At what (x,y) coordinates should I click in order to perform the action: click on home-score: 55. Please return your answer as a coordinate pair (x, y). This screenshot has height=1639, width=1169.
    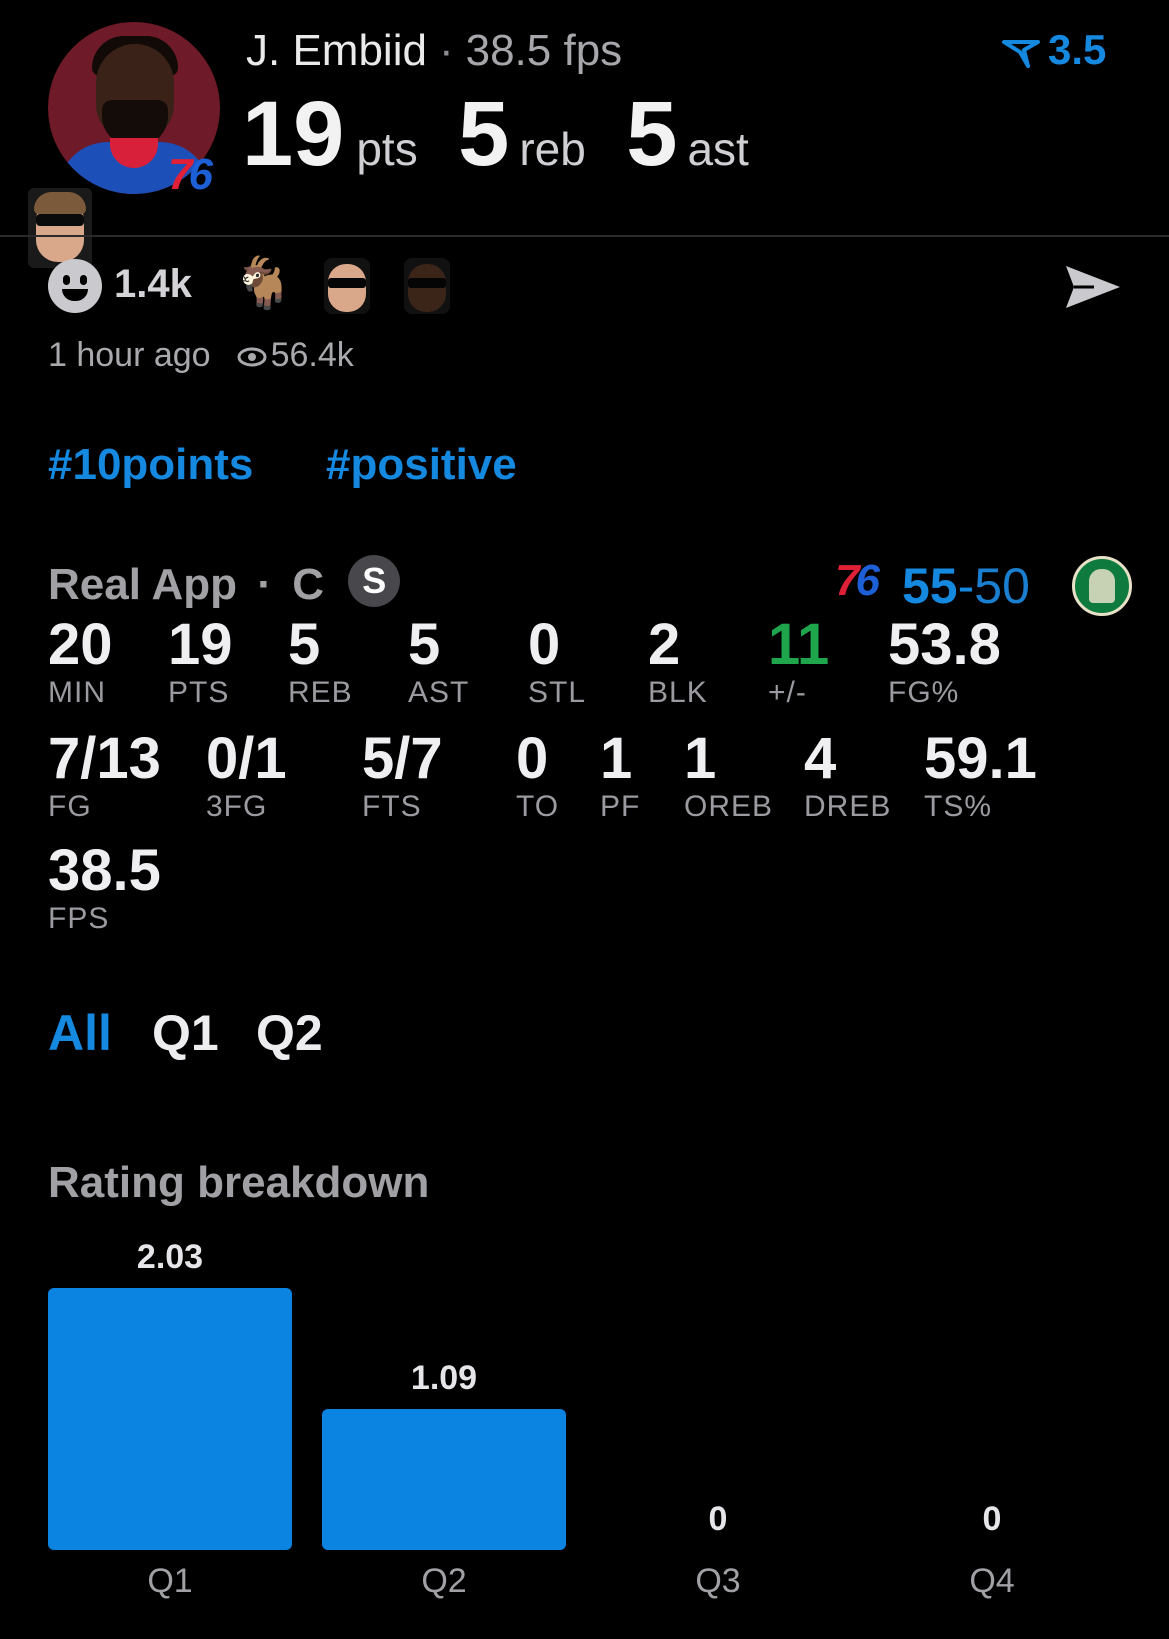
    Looking at the image, I should click on (930, 586).